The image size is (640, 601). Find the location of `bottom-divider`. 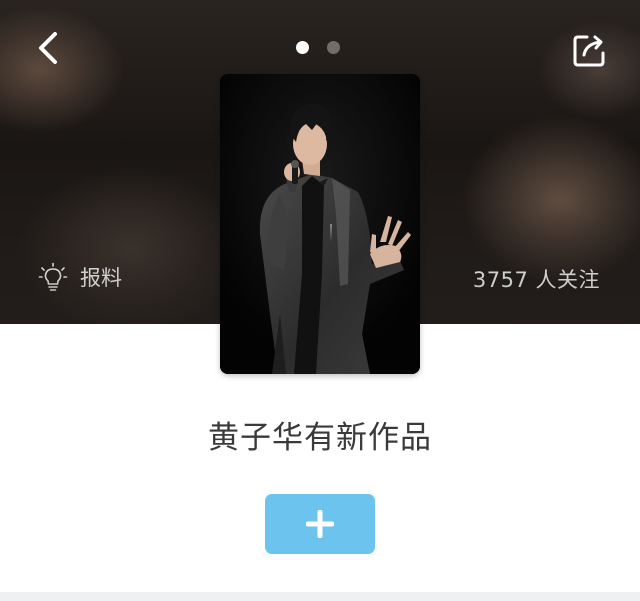

bottom-divider is located at coordinates (320, 596).